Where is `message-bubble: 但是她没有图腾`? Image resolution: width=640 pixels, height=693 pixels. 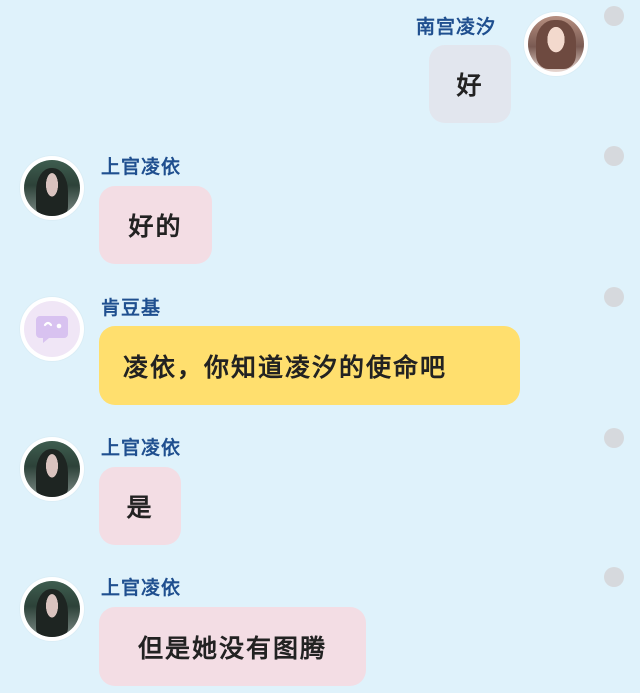 message-bubble: 但是她没有图腾 is located at coordinates (232, 646).